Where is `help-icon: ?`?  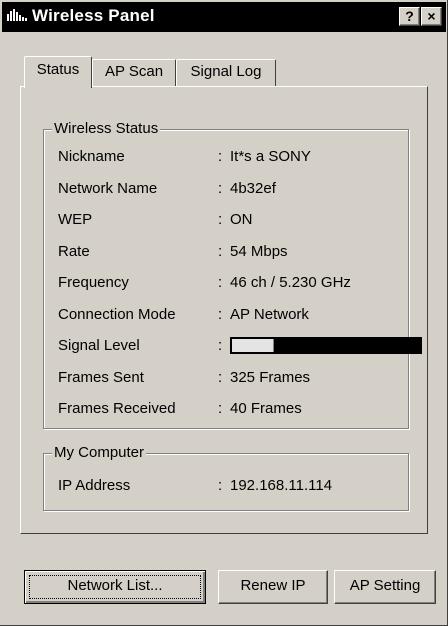
help-icon: ? is located at coordinates (409, 16).